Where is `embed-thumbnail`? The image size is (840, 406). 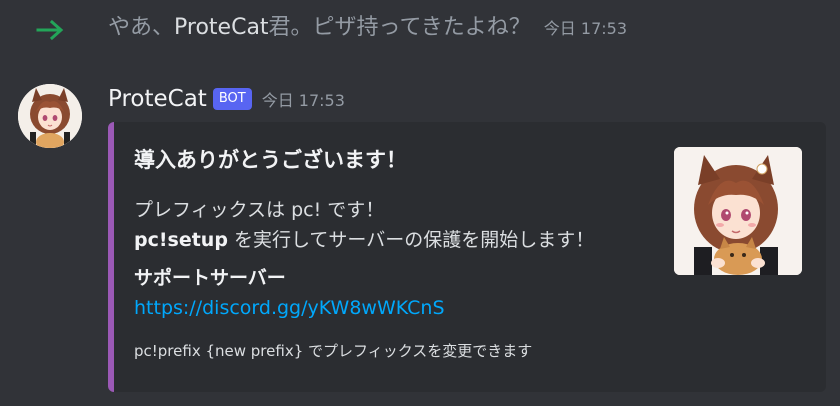 embed-thumbnail is located at coordinates (738, 211).